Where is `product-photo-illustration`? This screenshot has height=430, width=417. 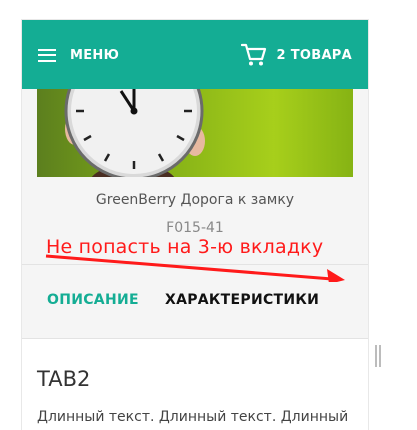
product-photo-illustration is located at coordinates (134, 133).